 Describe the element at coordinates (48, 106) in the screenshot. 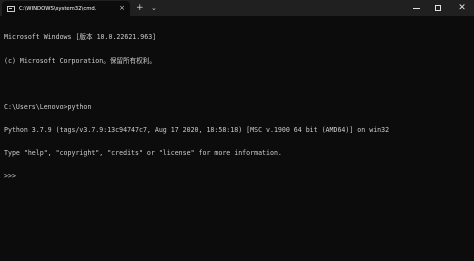

I see `terminal-line: C:\Users\Lenovo>python` at that location.